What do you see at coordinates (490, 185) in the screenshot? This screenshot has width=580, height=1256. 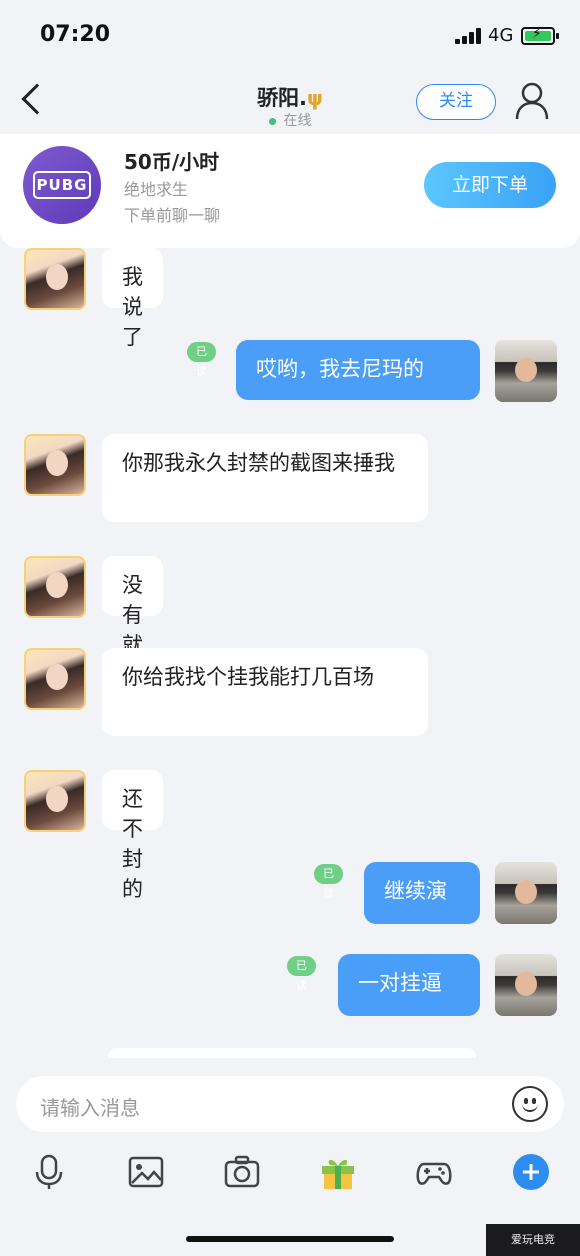 I see `order-now-button: 立即下单` at bounding box center [490, 185].